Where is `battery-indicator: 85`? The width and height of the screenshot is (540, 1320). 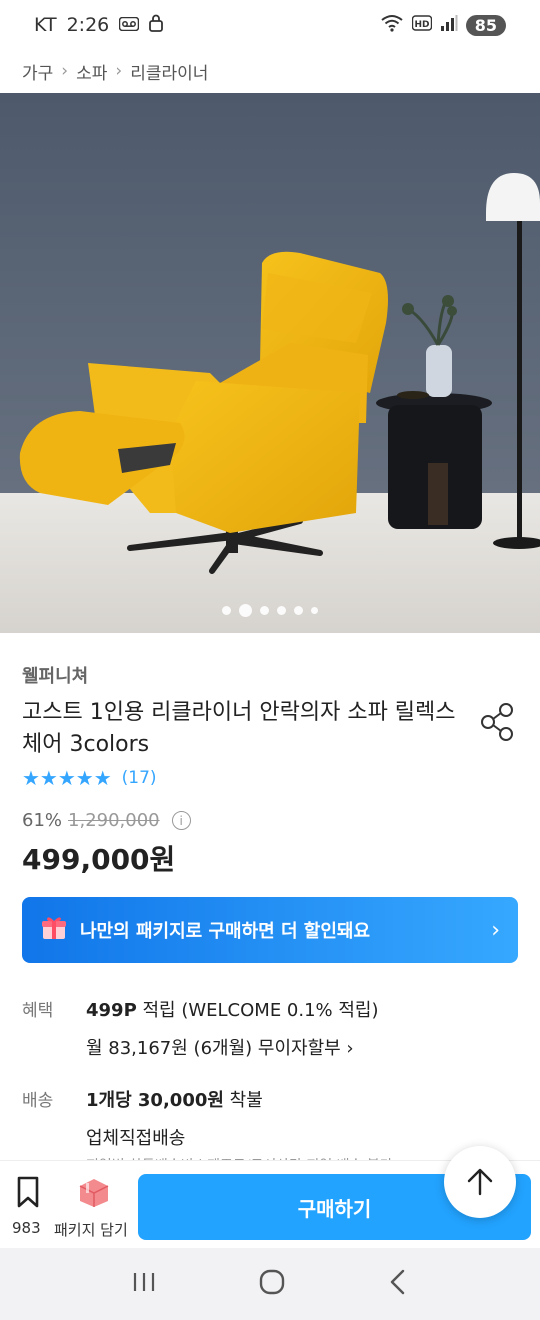
battery-indicator: 85 is located at coordinates (485, 25).